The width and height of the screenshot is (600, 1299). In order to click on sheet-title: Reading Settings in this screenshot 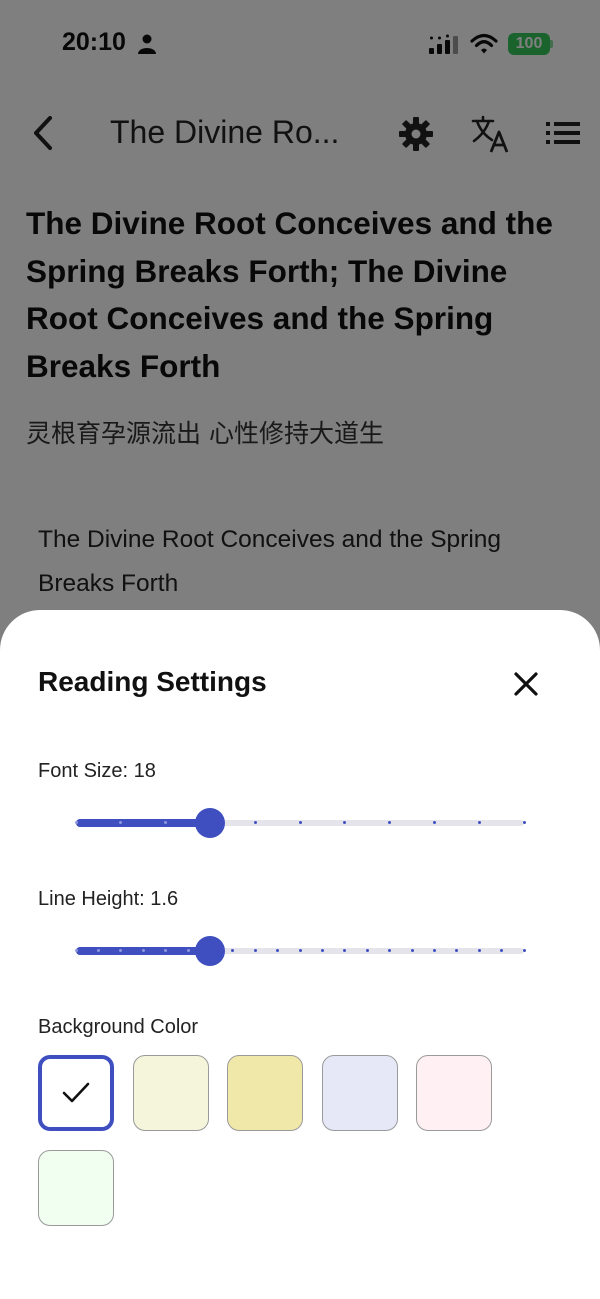, I will do `click(152, 681)`.